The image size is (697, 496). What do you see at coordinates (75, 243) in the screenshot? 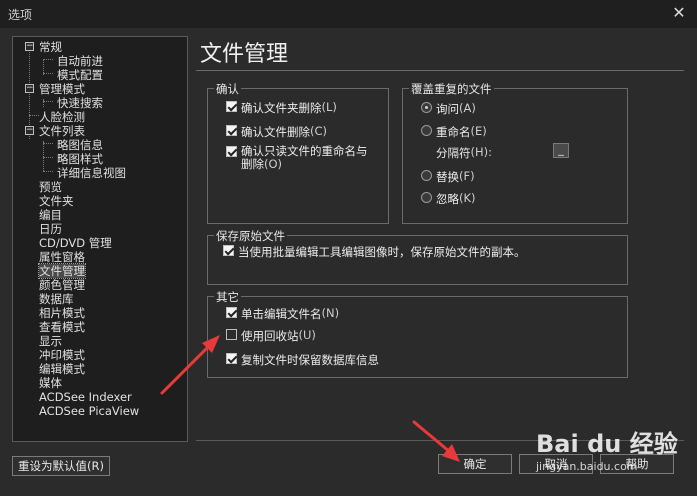
I see `tree-item-cd-dvd: CD/DVD 管理` at bounding box center [75, 243].